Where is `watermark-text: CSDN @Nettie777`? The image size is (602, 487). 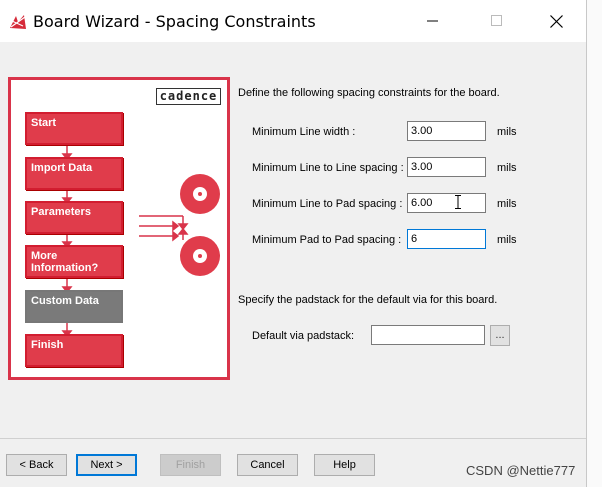 watermark-text: CSDN @Nettie777 is located at coordinates (521, 470).